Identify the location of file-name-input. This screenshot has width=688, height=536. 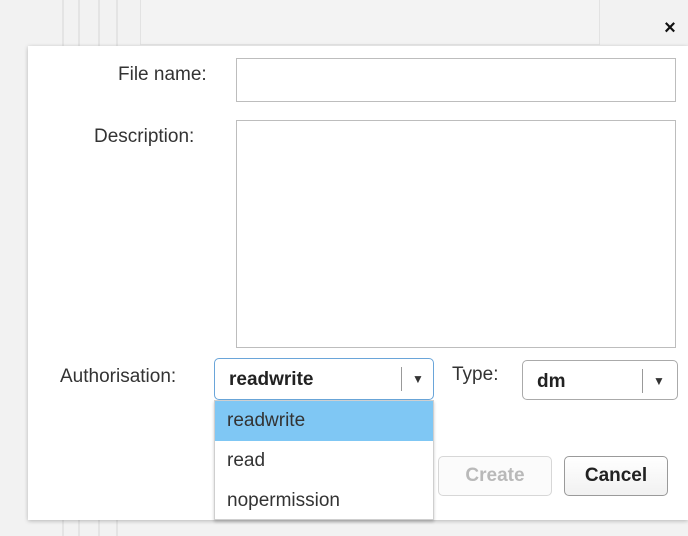
(456, 80).